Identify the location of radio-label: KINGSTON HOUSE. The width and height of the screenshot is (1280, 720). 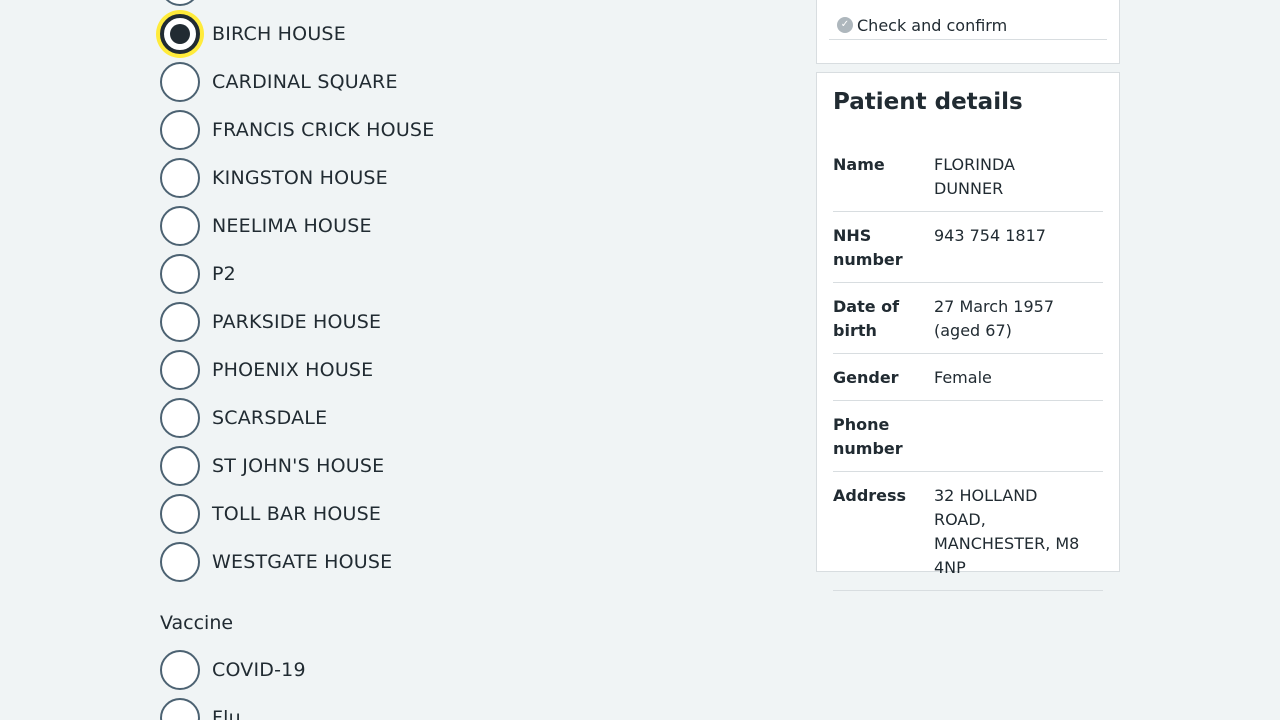
(300, 178).